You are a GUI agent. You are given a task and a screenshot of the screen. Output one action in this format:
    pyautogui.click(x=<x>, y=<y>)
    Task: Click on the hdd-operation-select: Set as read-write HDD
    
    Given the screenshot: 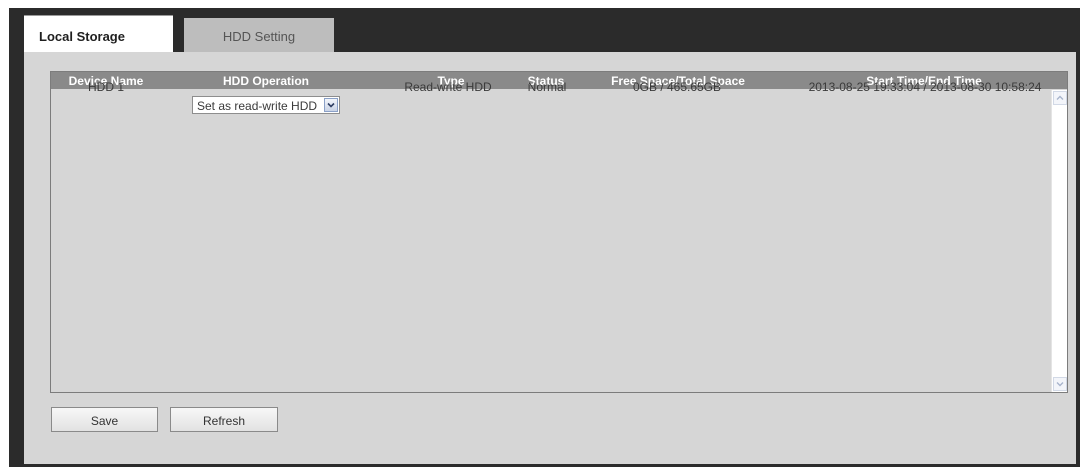 What is the action you would take?
    pyautogui.click(x=266, y=105)
    